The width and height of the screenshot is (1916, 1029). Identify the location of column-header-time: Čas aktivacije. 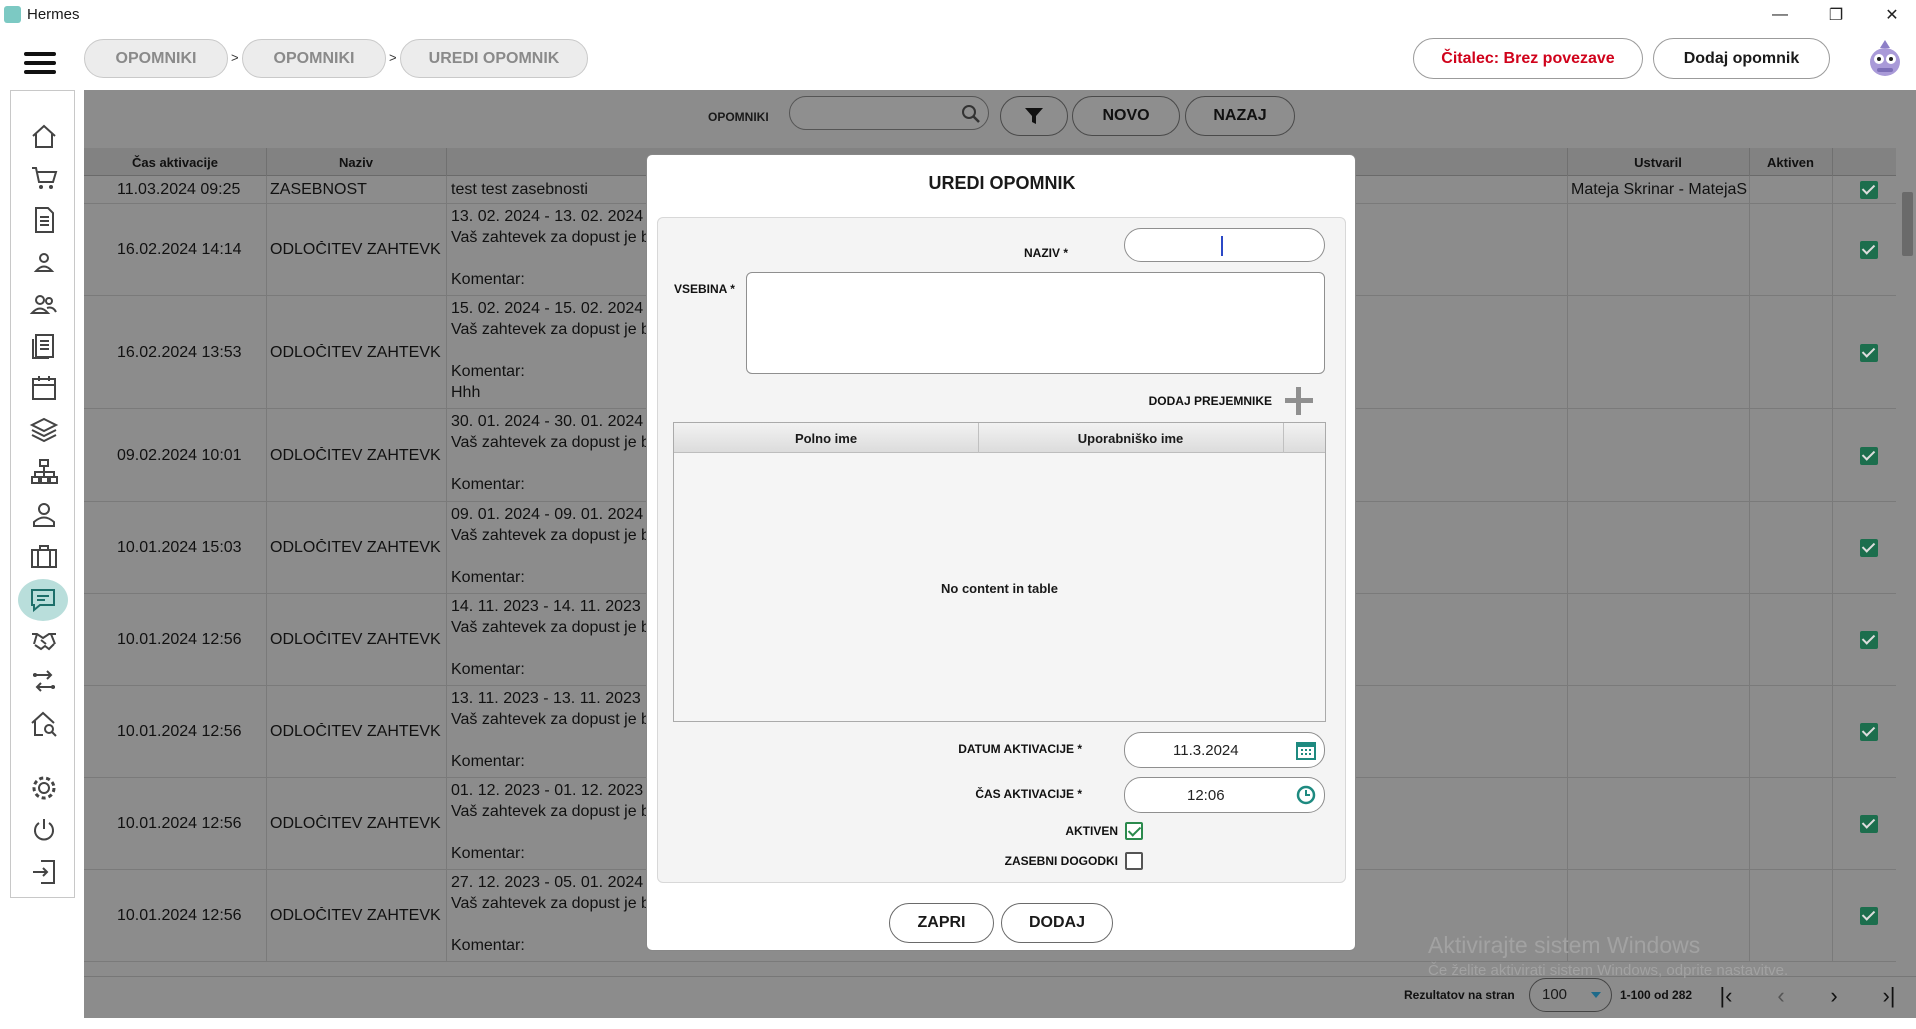
(175, 162).